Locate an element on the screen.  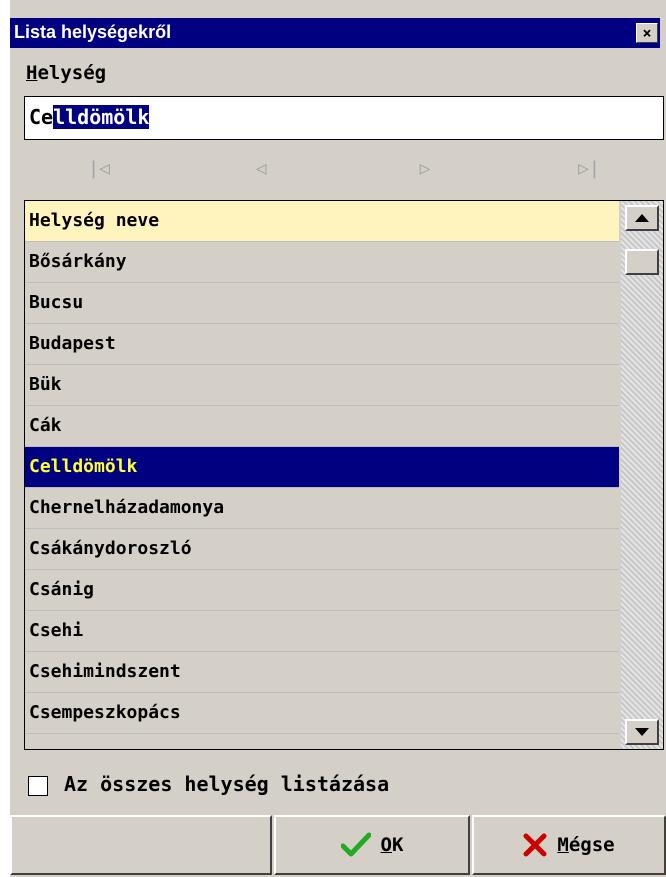
button-bar: OK Mégse is located at coordinates (338, 846).